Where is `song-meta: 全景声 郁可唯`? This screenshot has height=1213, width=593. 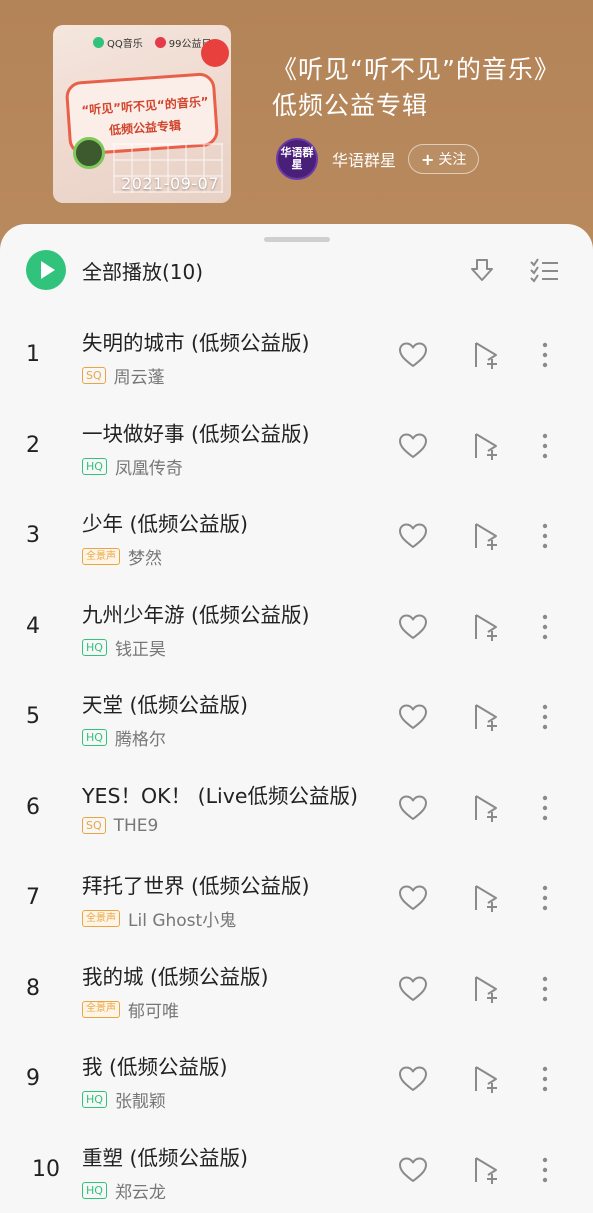
song-meta: 全景声 郁可唯 is located at coordinates (130, 1009).